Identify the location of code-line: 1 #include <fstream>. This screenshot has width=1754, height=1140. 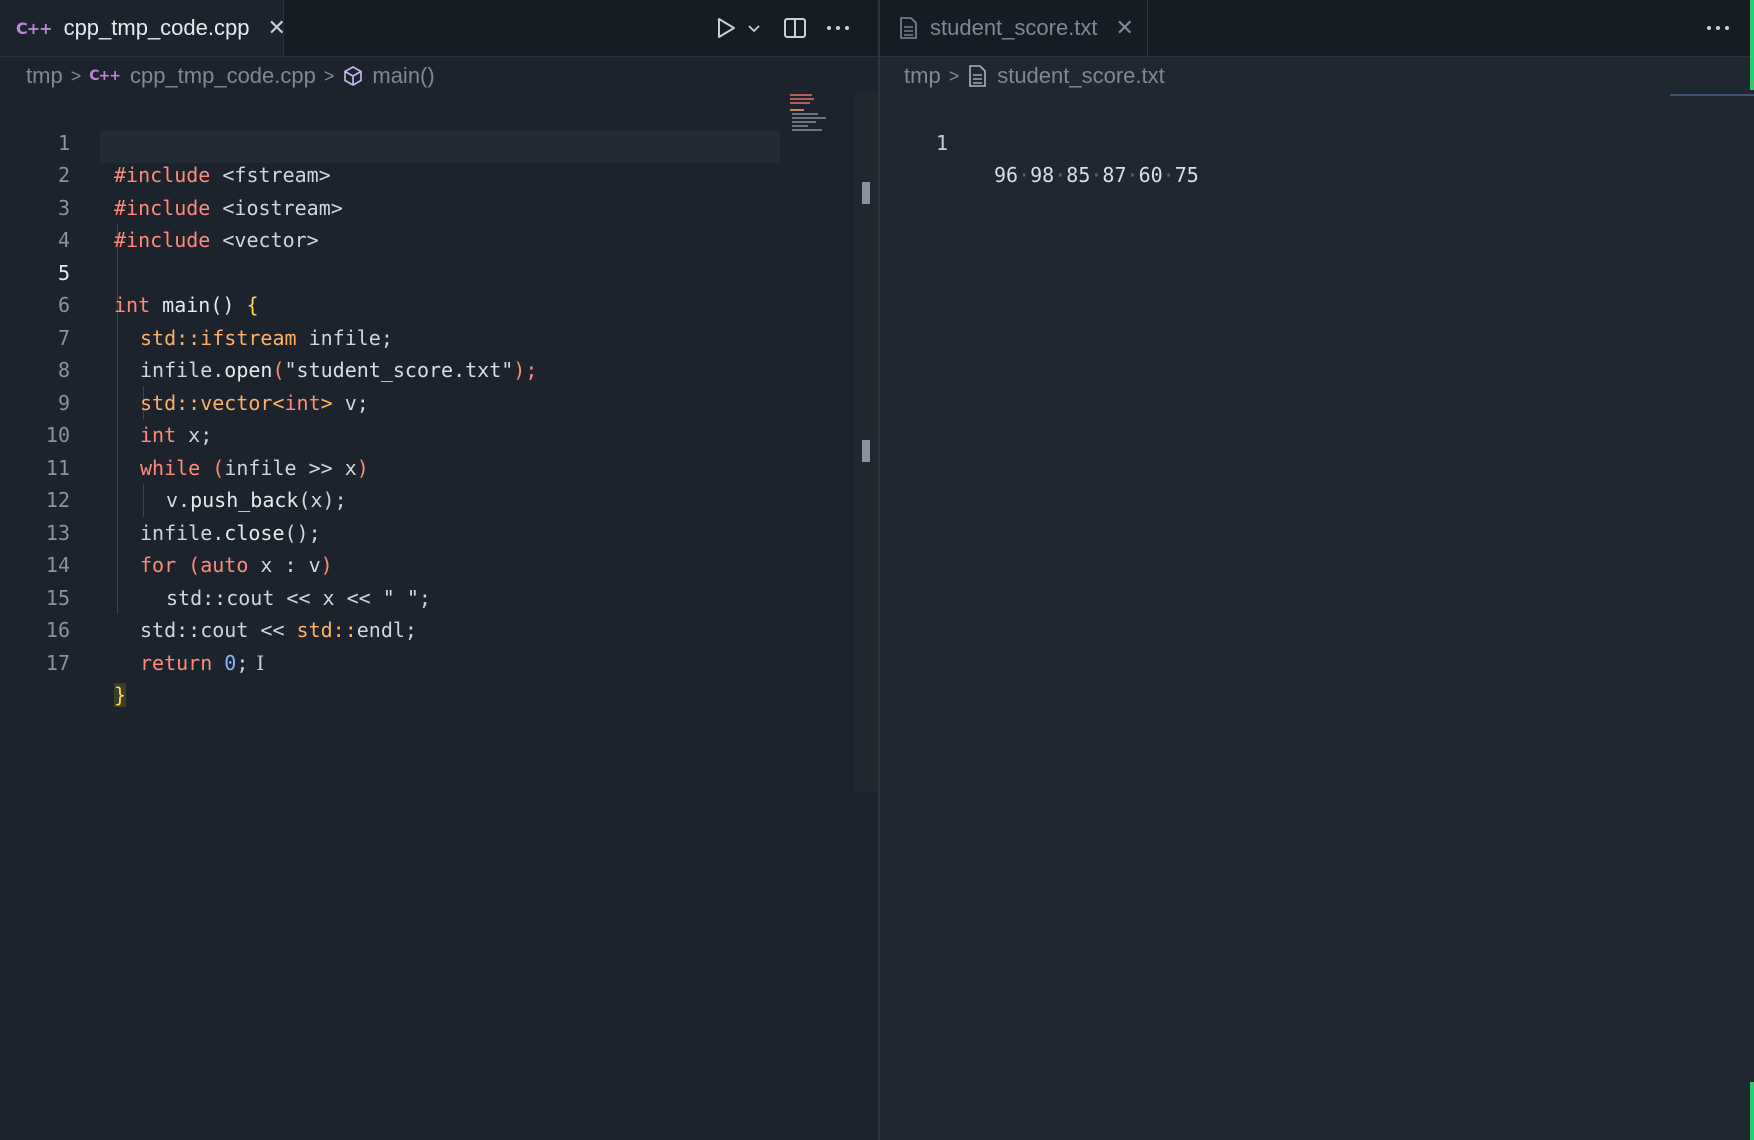
(439, 141).